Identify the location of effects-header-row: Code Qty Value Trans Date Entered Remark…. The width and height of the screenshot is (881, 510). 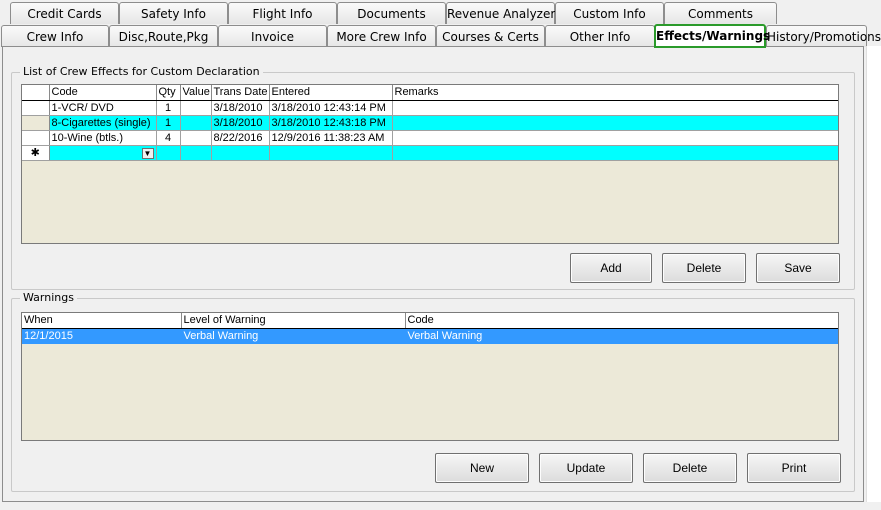
(430, 93).